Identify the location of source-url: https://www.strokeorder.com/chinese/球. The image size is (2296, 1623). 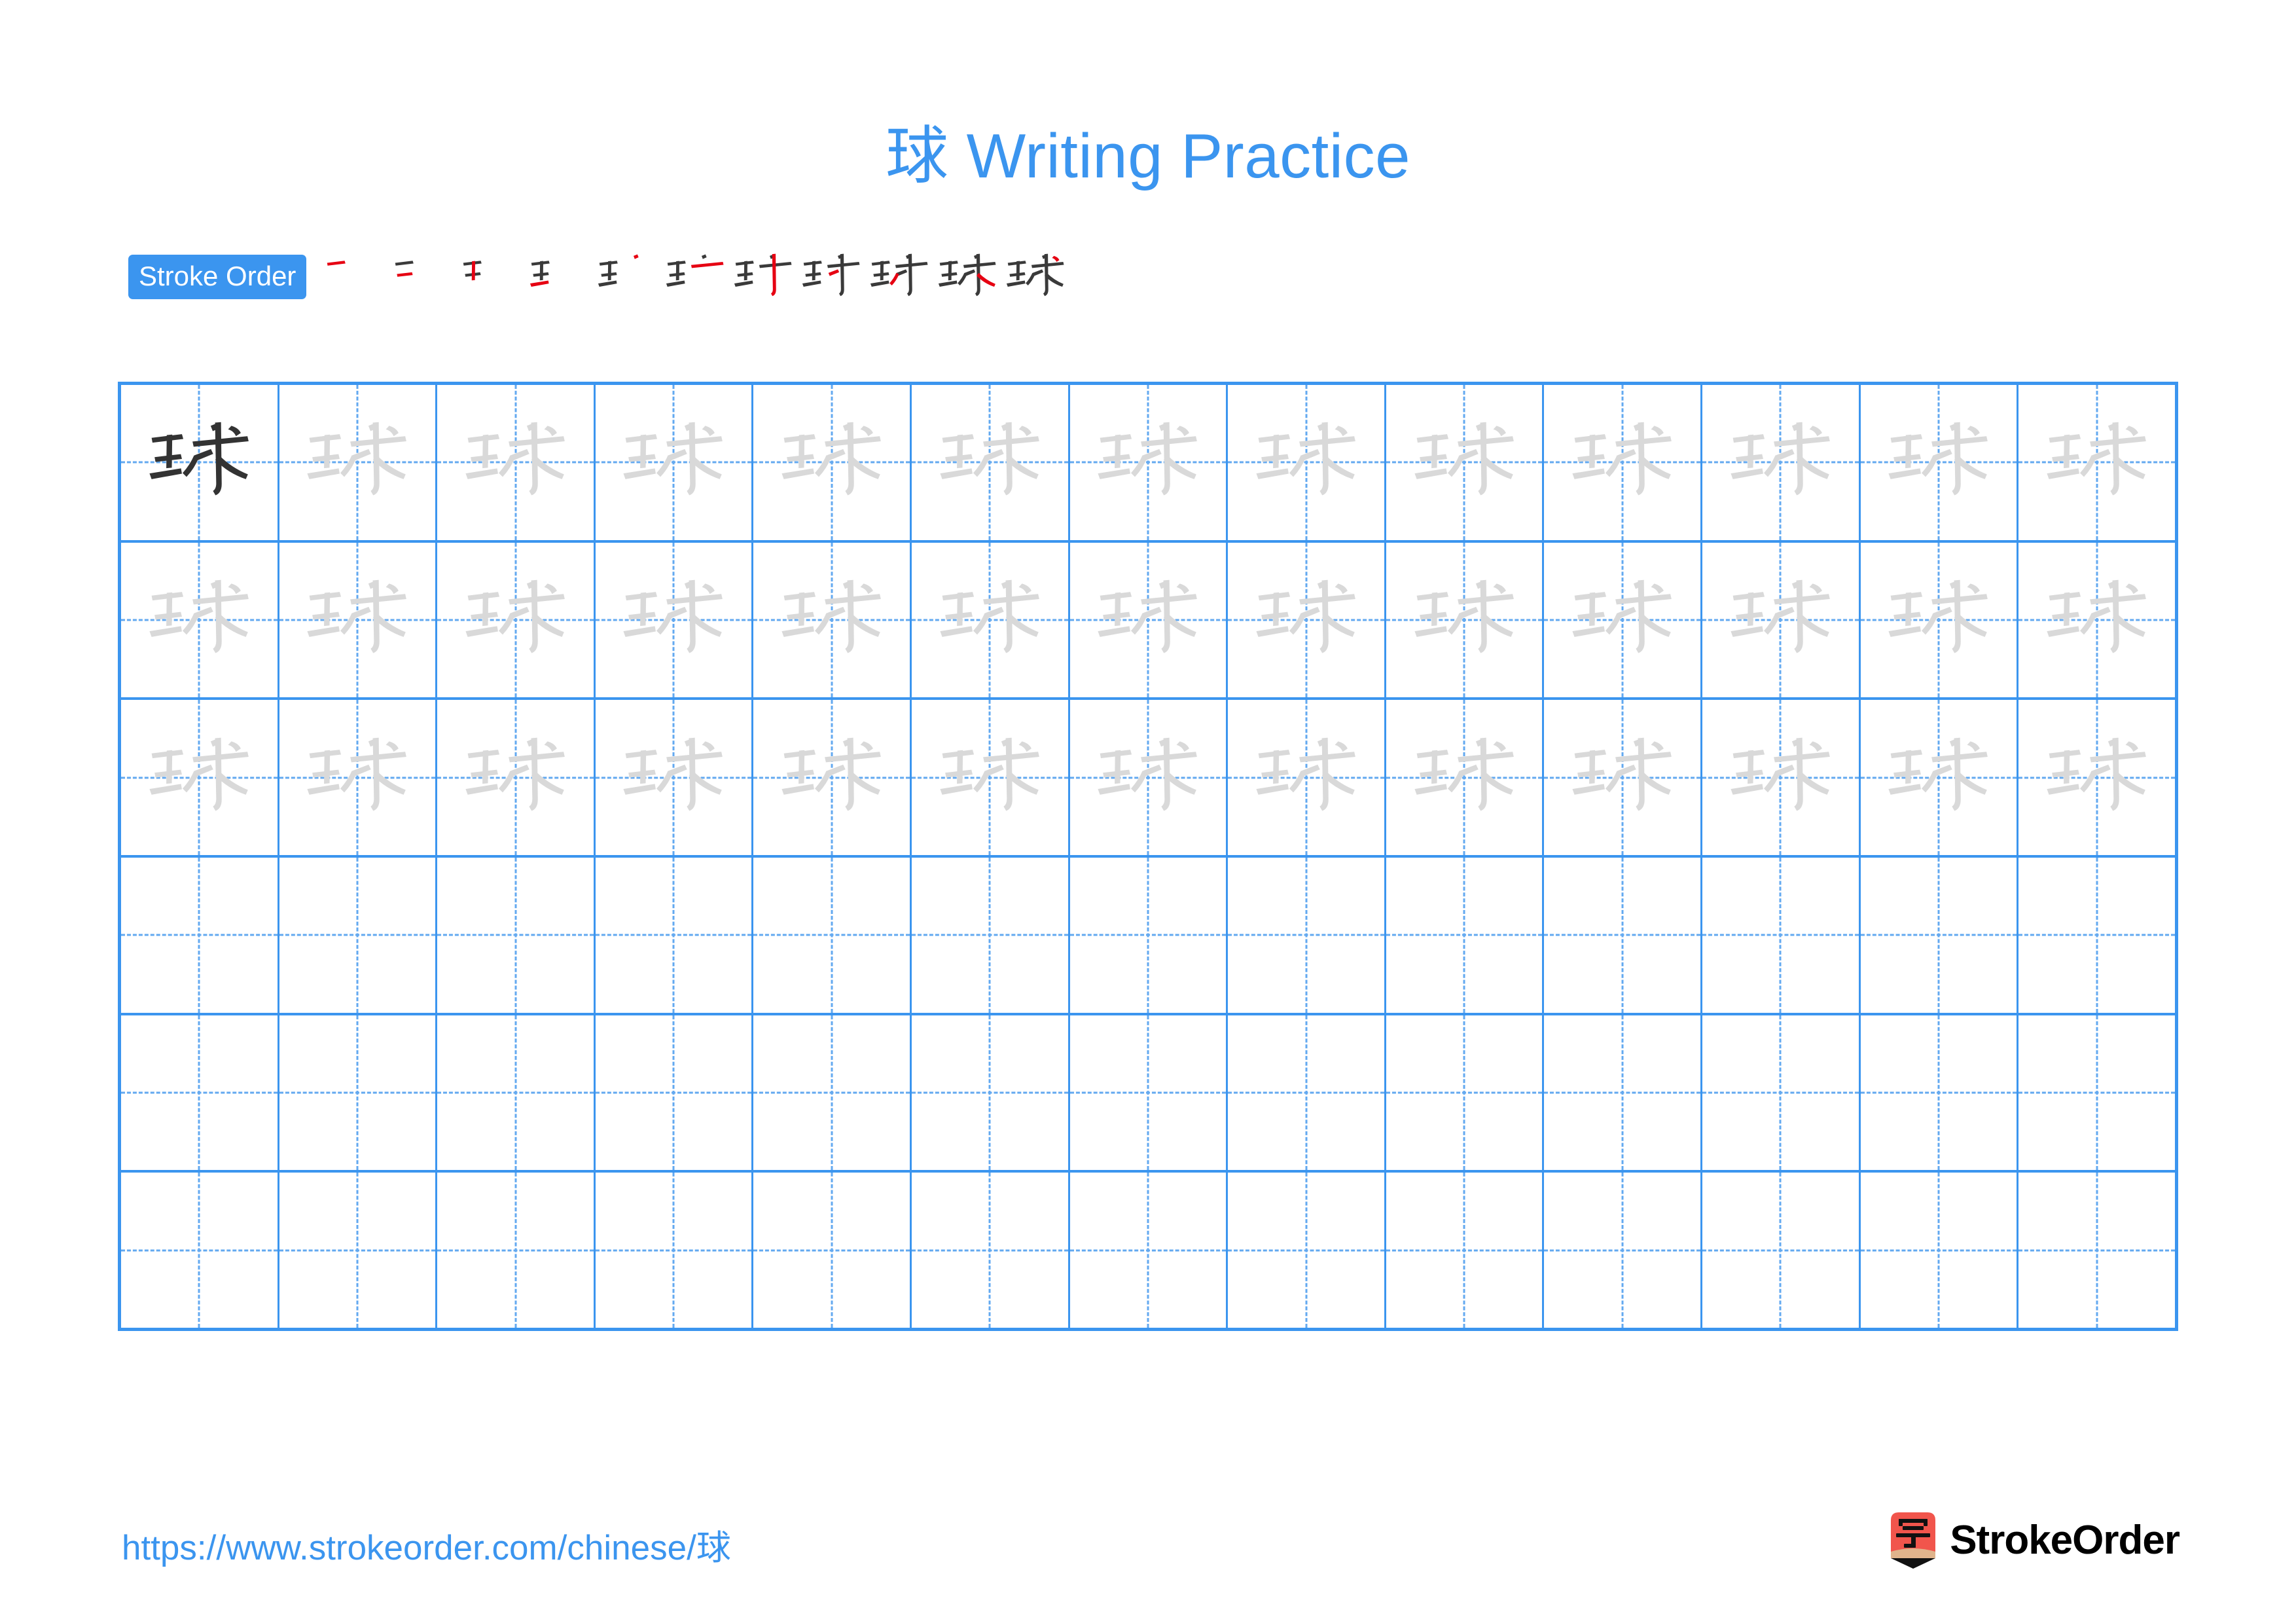
(426, 1545).